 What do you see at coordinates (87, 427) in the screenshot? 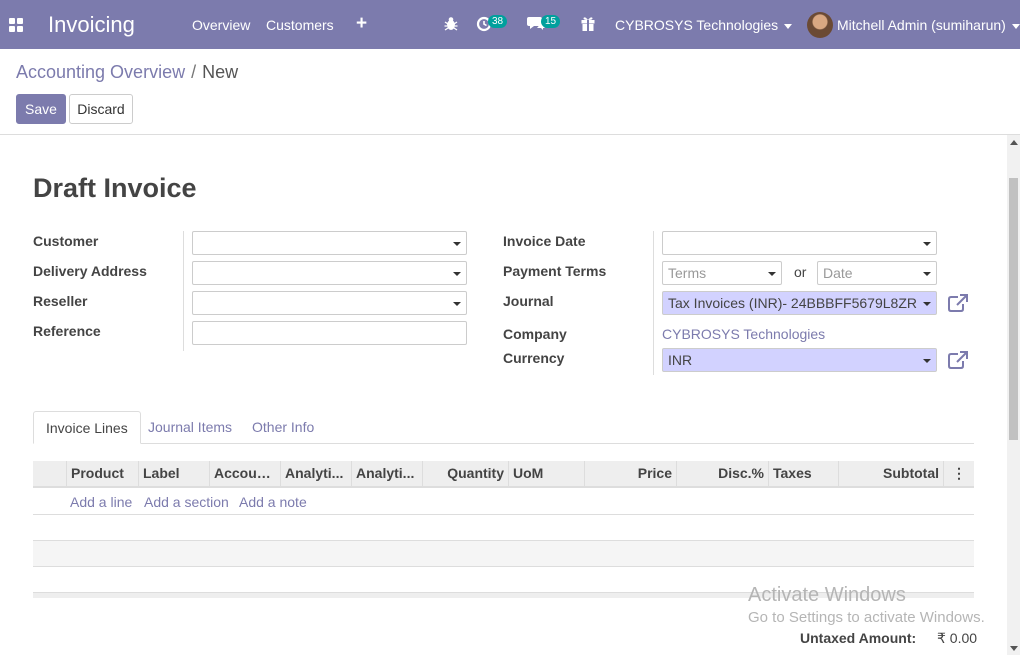
I see `tab-invoice-lines: Invoice Lines` at bounding box center [87, 427].